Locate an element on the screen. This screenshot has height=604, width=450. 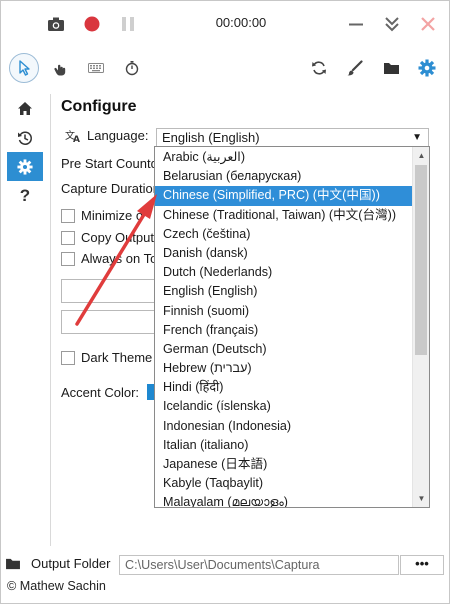
chevron-down-icon: ▼ is located at coordinates (417, 137).